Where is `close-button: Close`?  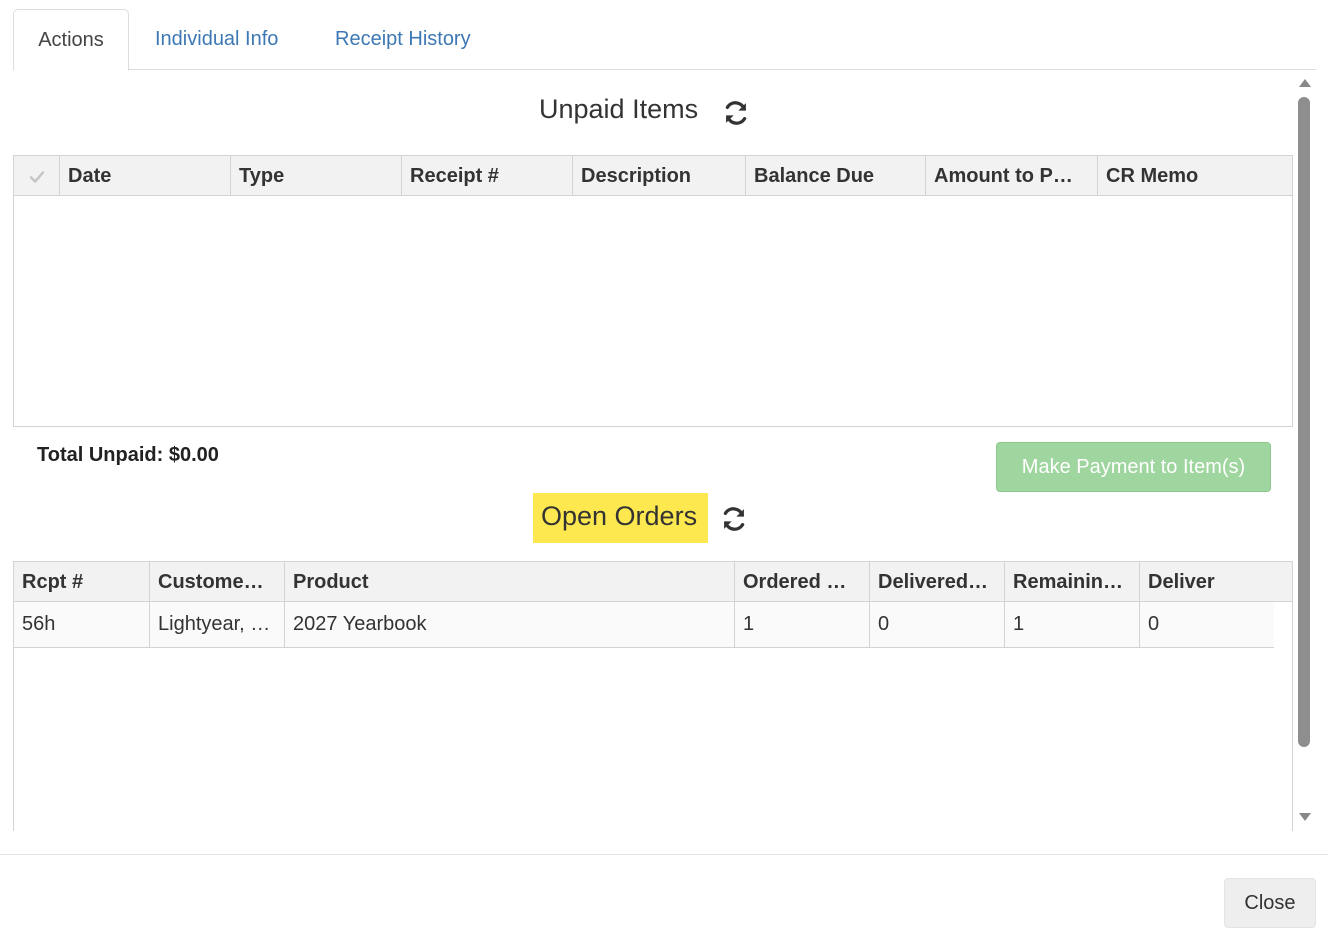
close-button: Close is located at coordinates (1270, 903).